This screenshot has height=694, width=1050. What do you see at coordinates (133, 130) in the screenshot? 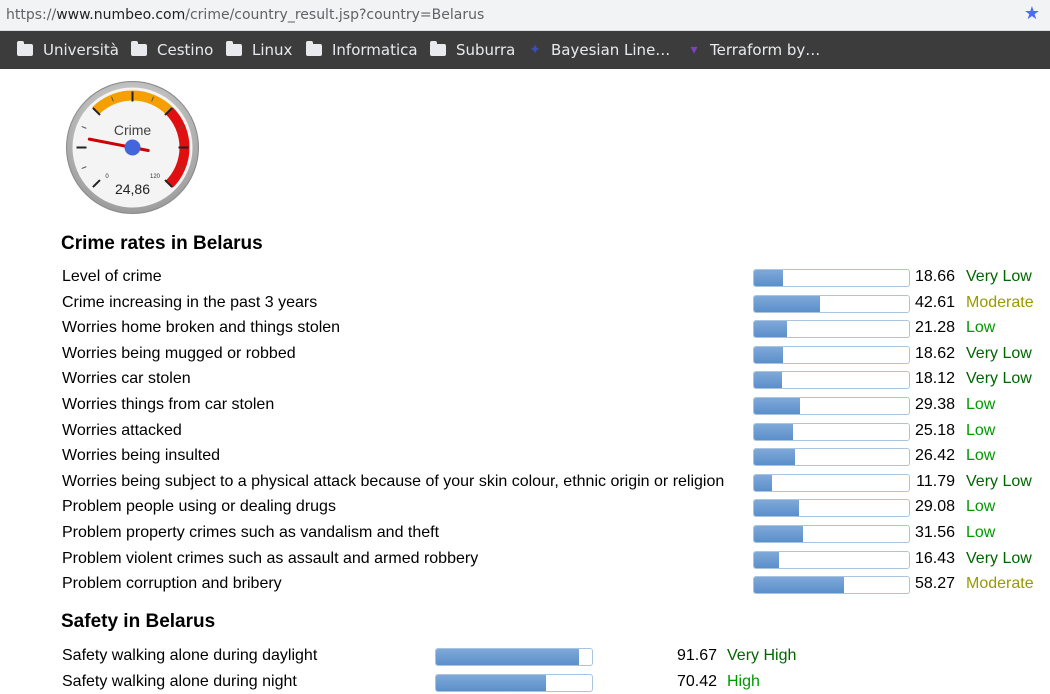
I see `gauge-title: Crime` at bounding box center [133, 130].